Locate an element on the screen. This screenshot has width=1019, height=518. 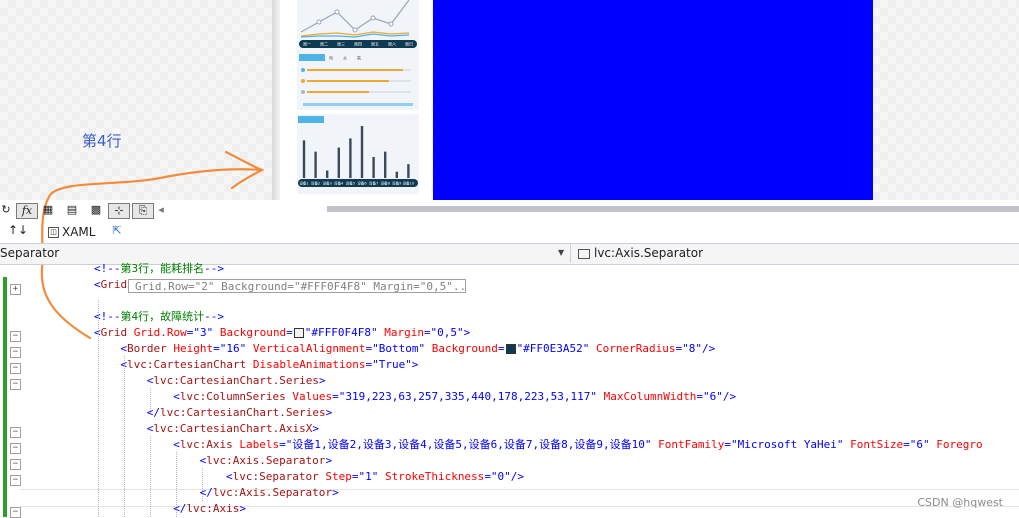
code-token: VerticalAlignment is located at coordinates (306, 348).